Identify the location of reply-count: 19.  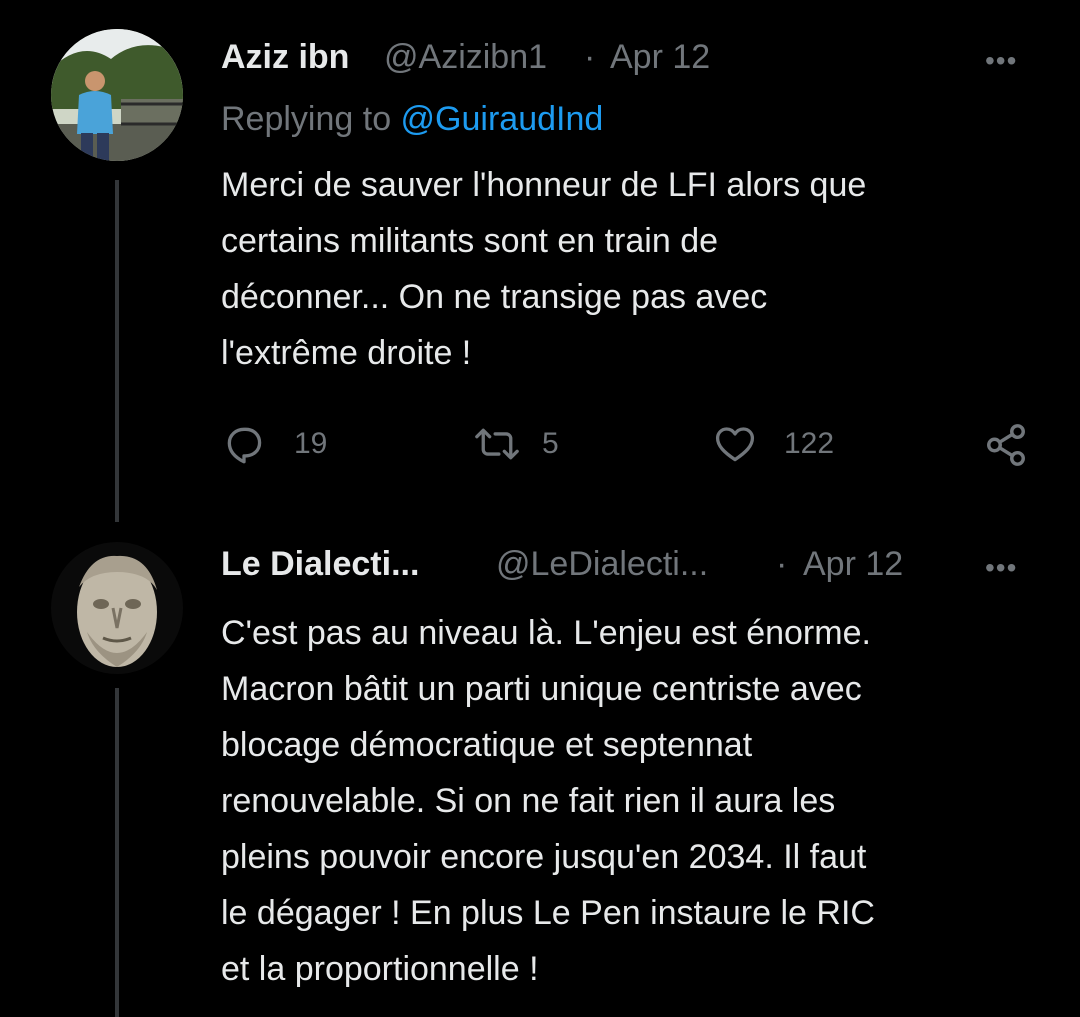
(311, 443).